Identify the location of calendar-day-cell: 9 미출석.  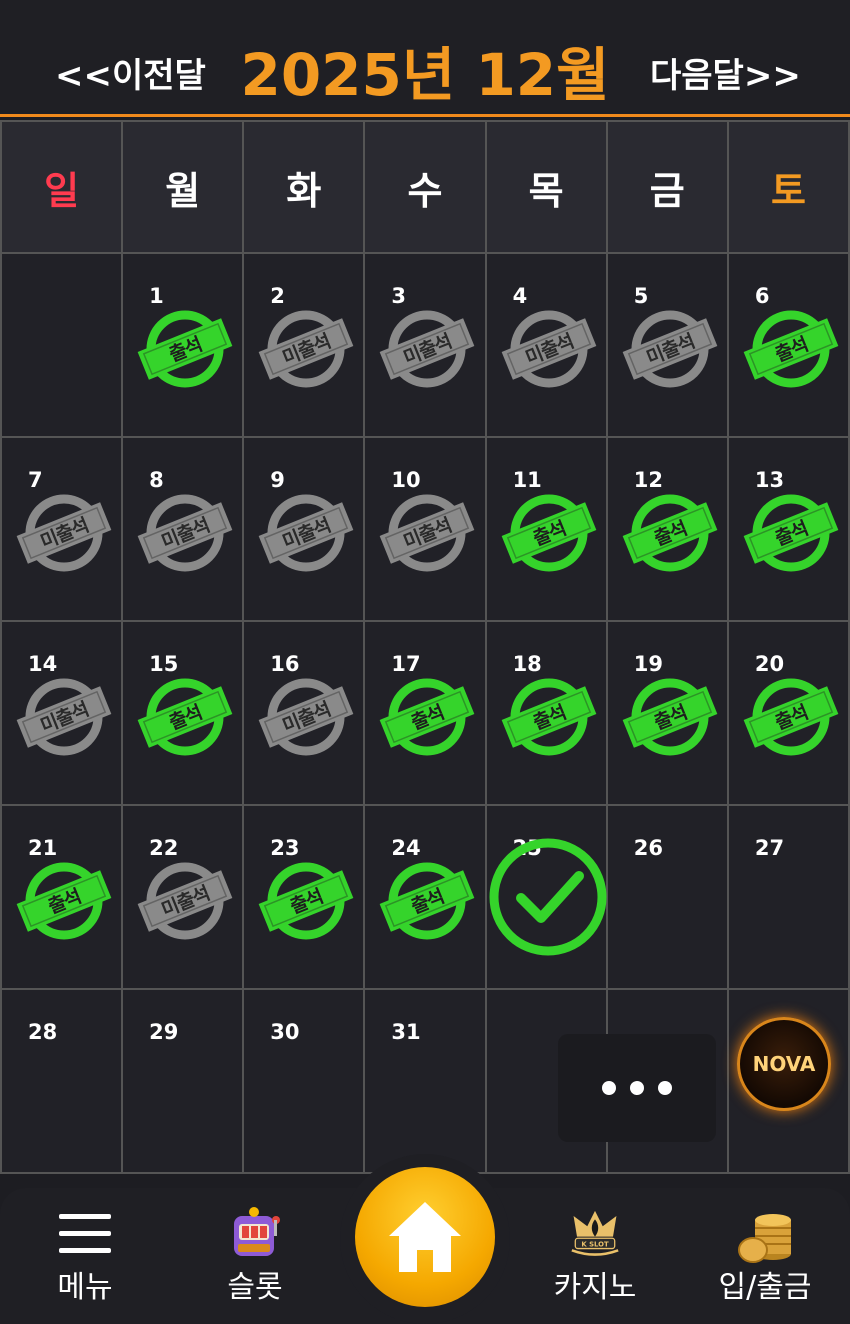
(305, 530).